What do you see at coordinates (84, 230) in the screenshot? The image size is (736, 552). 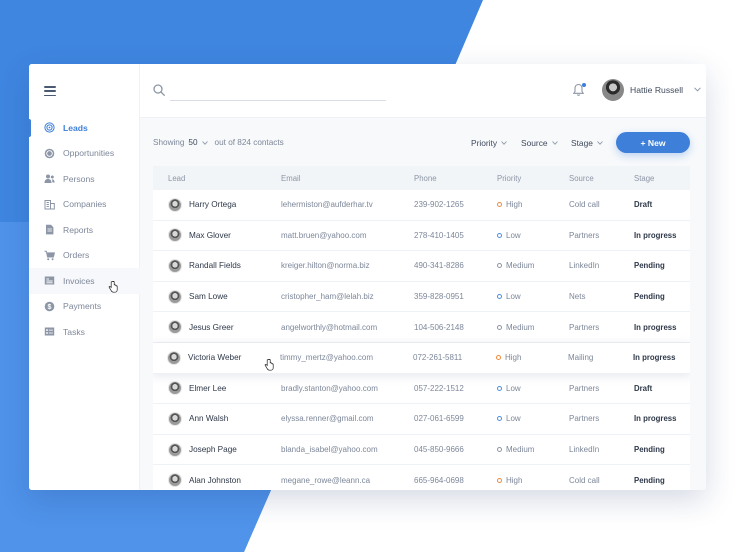 I see `sidebar-item-reports: Reports` at bounding box center [84, 230].